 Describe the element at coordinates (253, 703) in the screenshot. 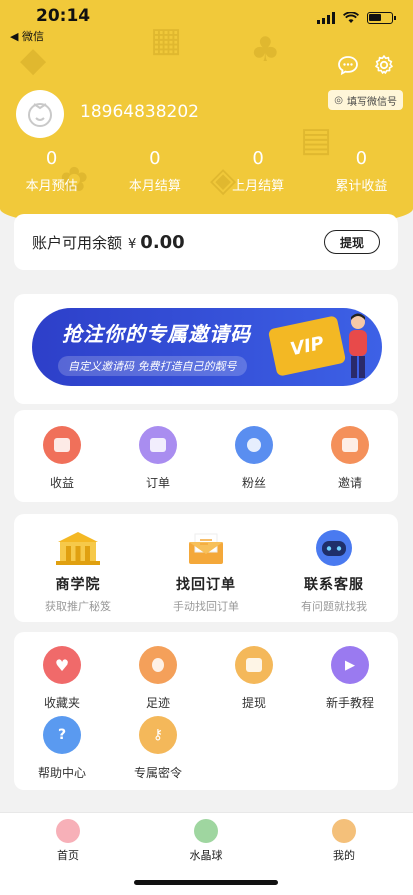

I see `tool-label: 提现` at that location.